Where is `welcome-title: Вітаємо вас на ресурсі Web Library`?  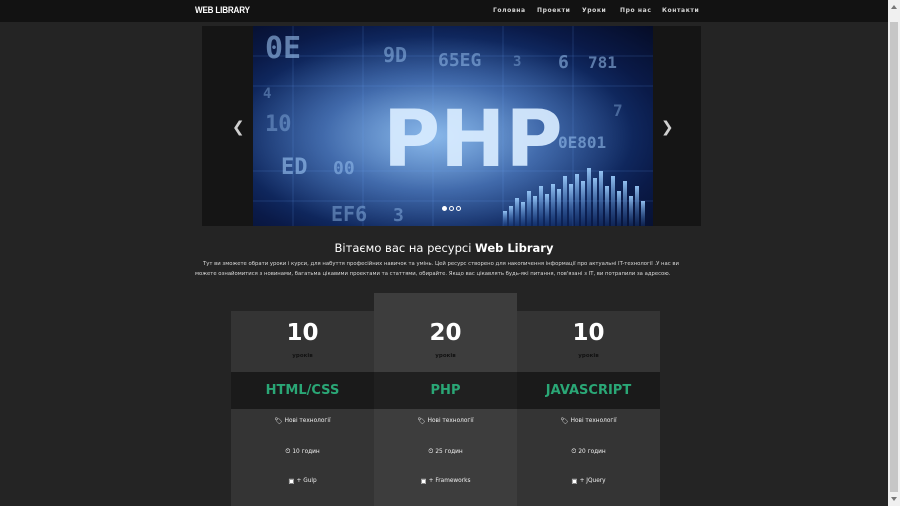
welcome-title: Вітаємо вас на ресурсі Web Library is located at coordinates (444, 248).